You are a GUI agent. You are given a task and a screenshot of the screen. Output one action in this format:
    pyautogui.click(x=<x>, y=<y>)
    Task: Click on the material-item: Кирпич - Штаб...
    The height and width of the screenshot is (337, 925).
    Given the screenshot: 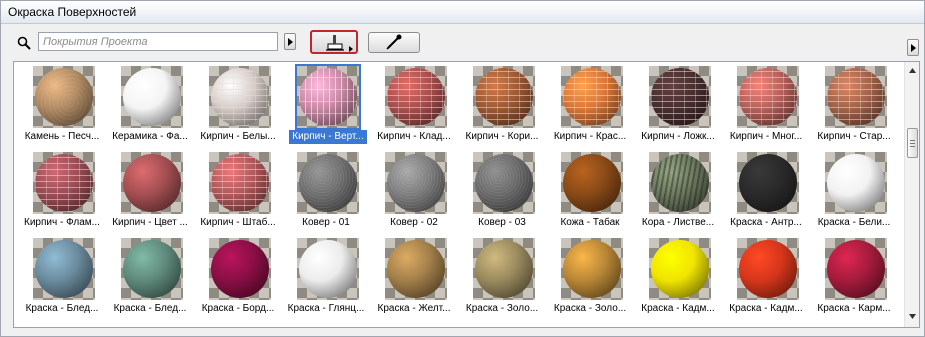 What is the action you would take?
    pyautogui.click(x=238, y=191)
    